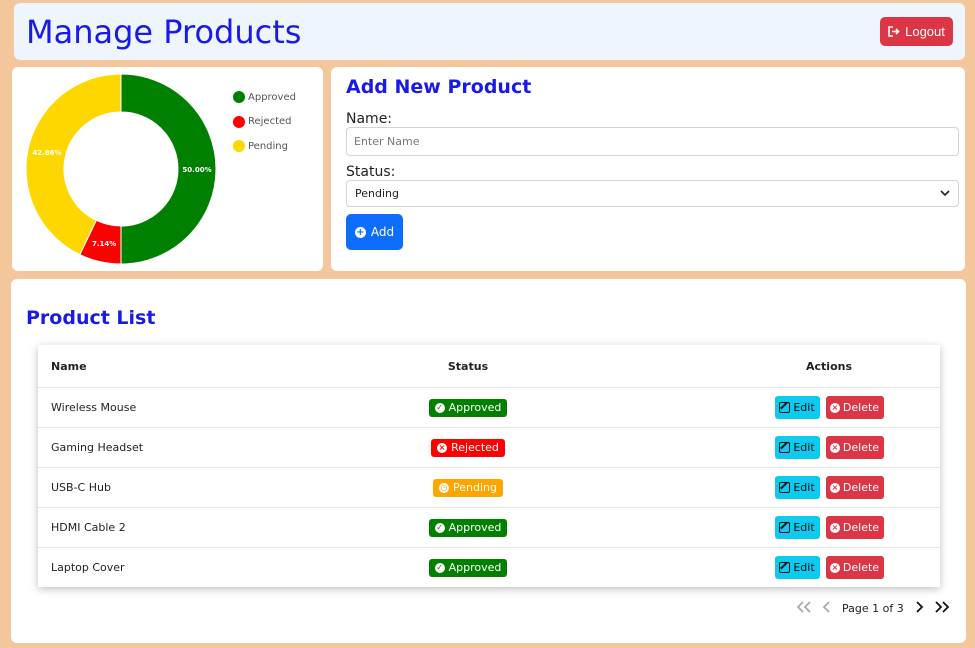  I want to click on legend-item: Approved, so click(264, 97).